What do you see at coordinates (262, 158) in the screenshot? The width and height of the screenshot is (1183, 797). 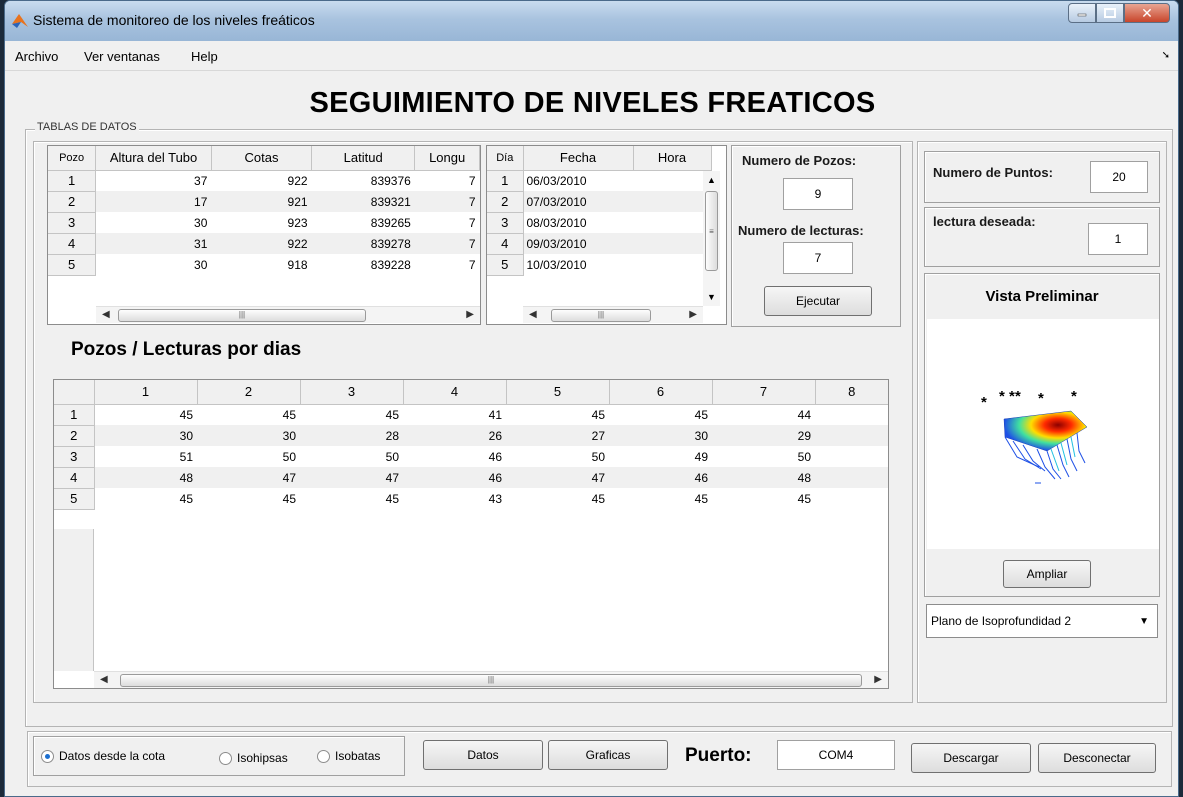 I see `col-header: Cotas` at bounding box center [262, 158].